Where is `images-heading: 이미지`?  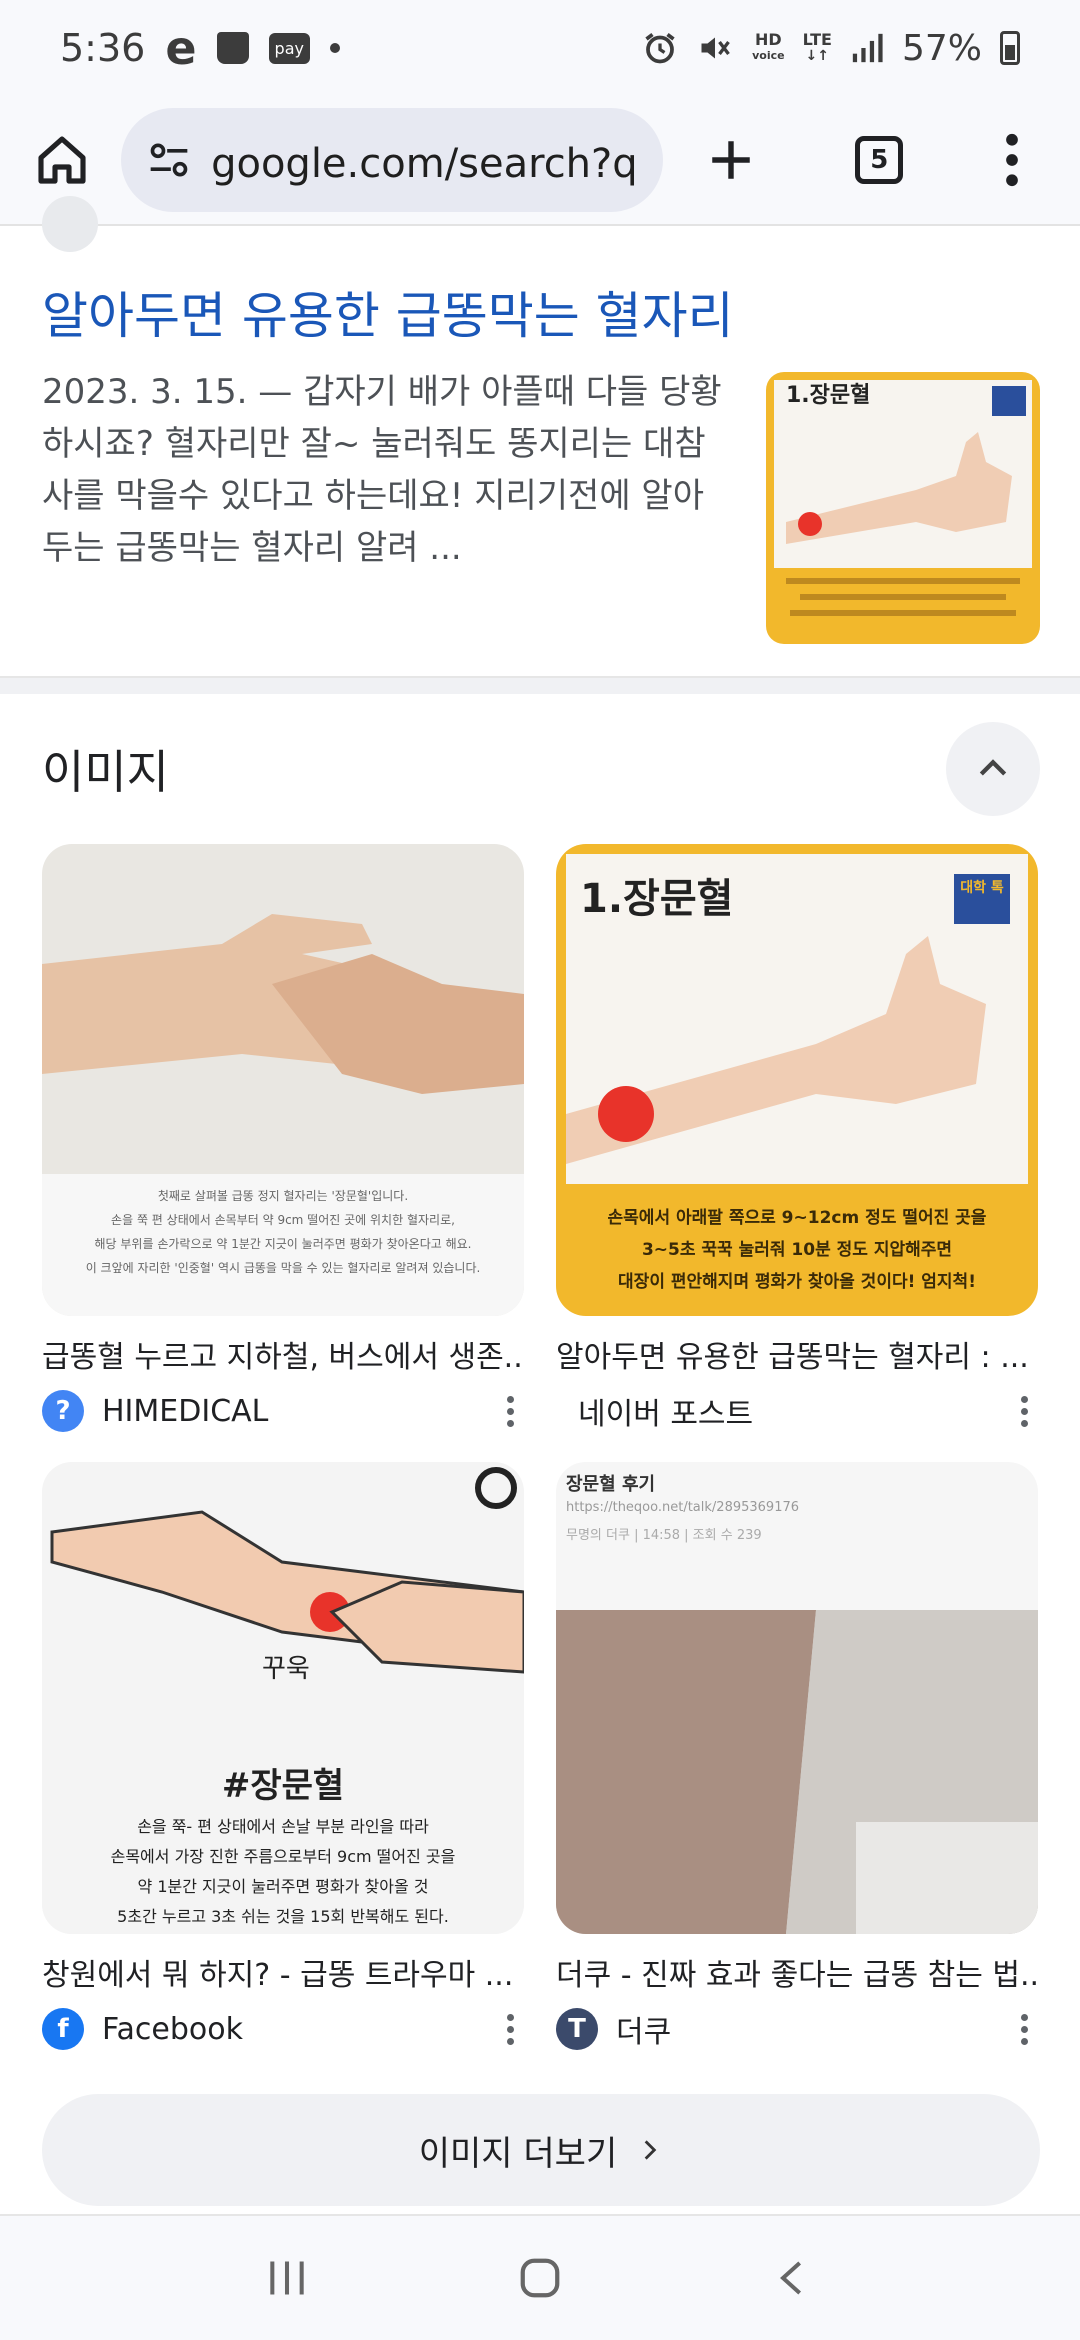
images-heading: 이미지 is located at coordinates (105, 772).